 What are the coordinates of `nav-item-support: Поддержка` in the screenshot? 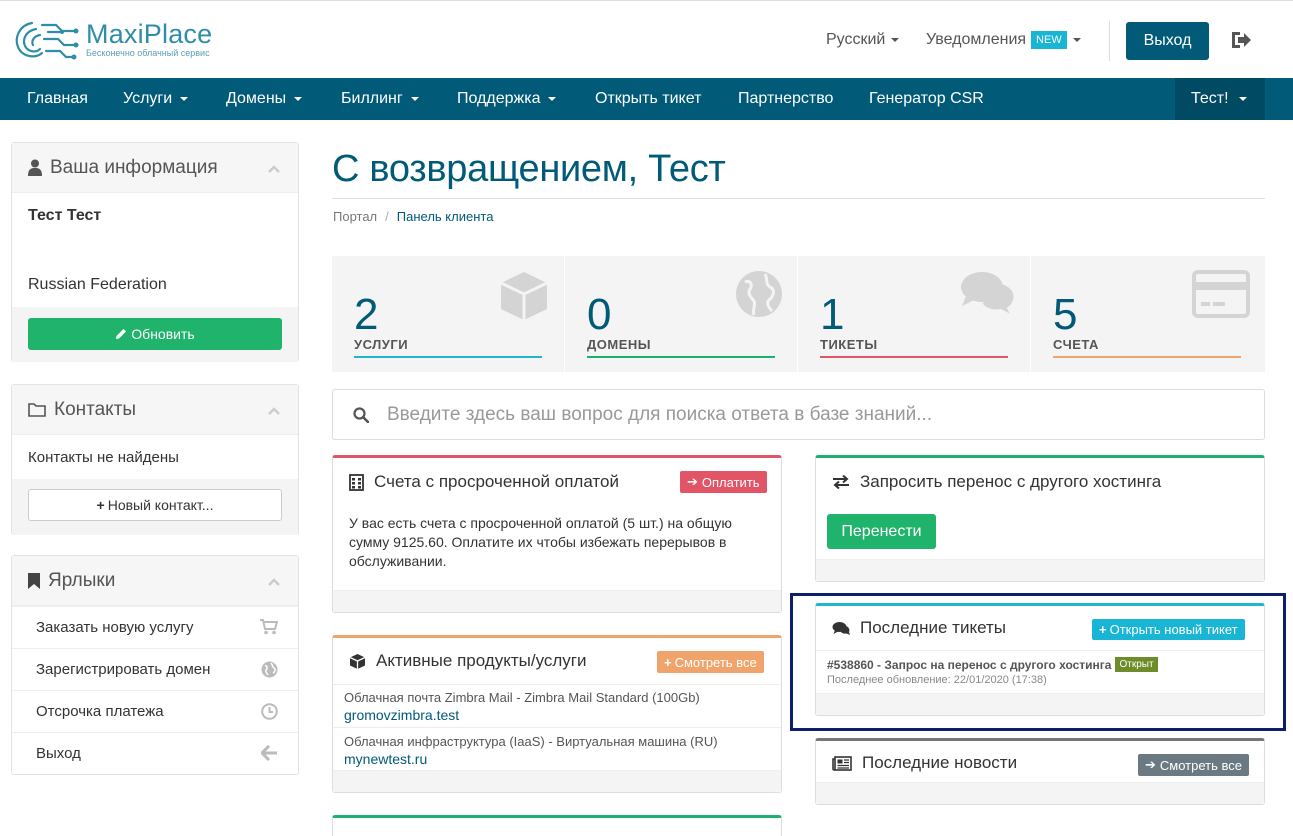 It's located at (507, 99).